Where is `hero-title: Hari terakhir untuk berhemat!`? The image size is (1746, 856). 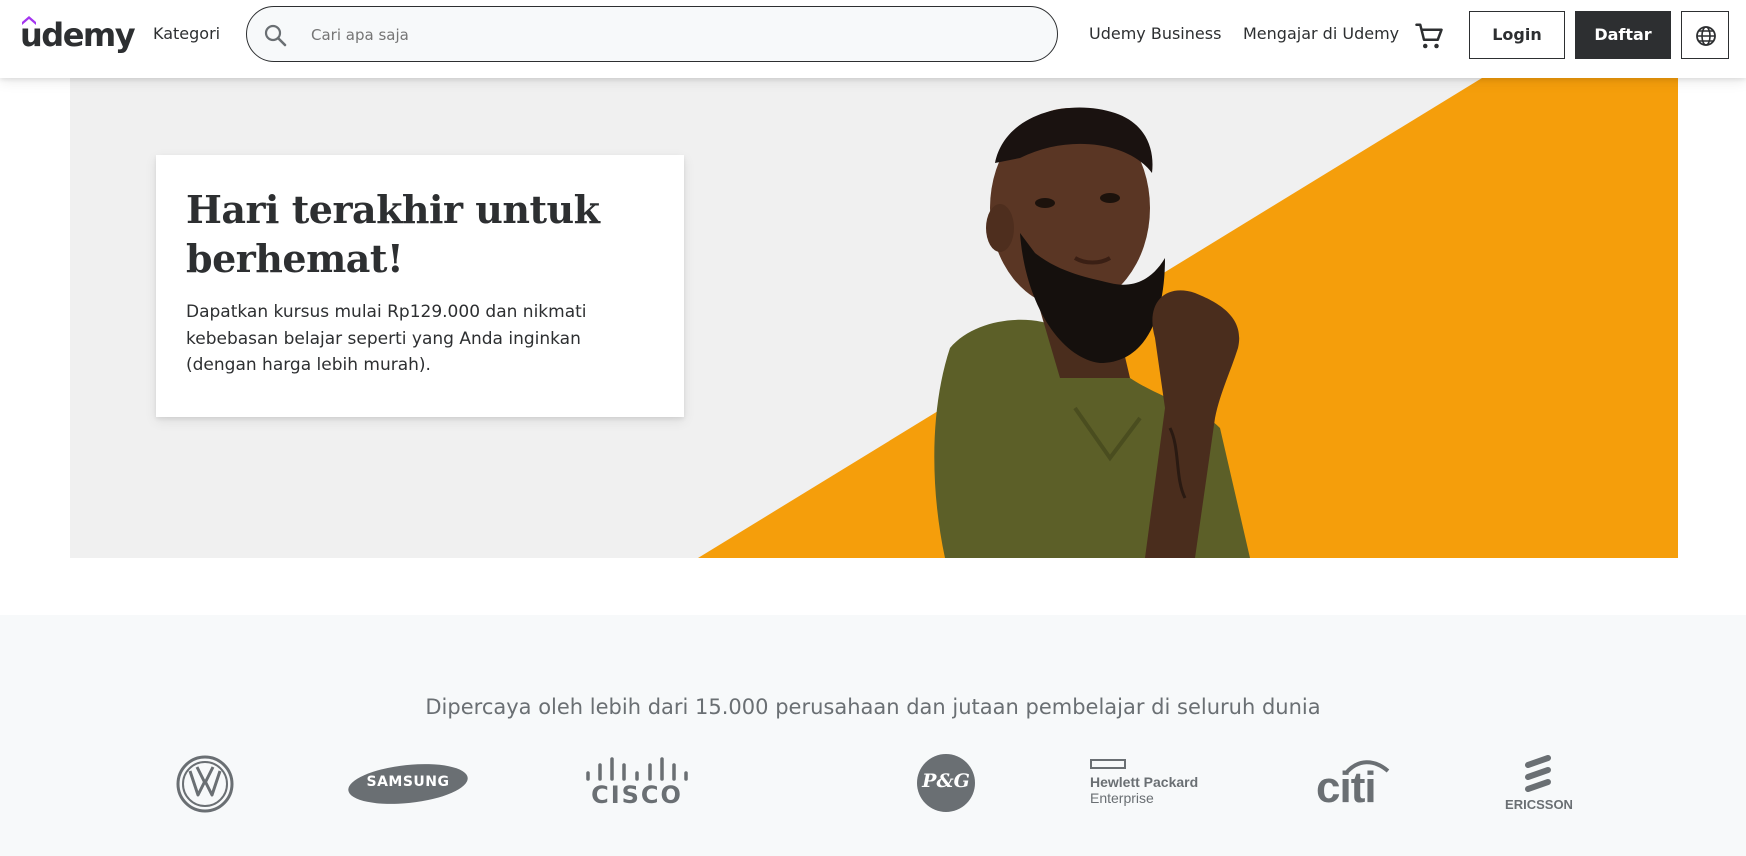 hero-title: Hari terakhir untuk berhemat! is located at coordinates (393, 234).